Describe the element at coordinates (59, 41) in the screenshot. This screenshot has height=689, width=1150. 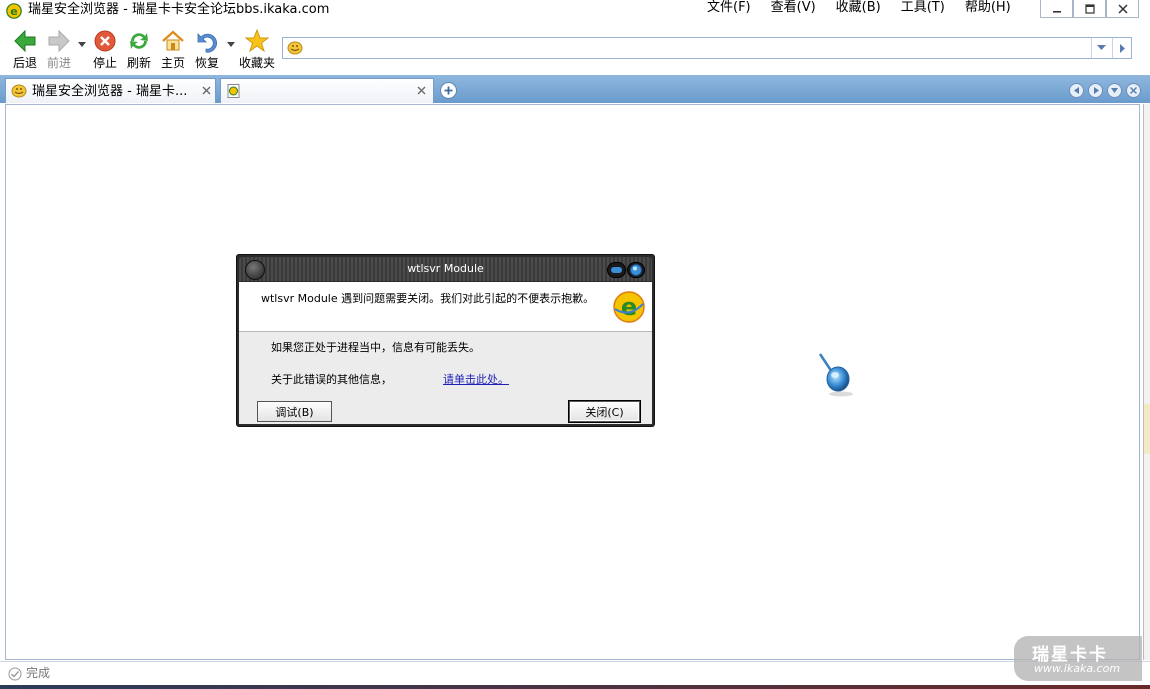
I see `forward-arrow-icon` at that location.